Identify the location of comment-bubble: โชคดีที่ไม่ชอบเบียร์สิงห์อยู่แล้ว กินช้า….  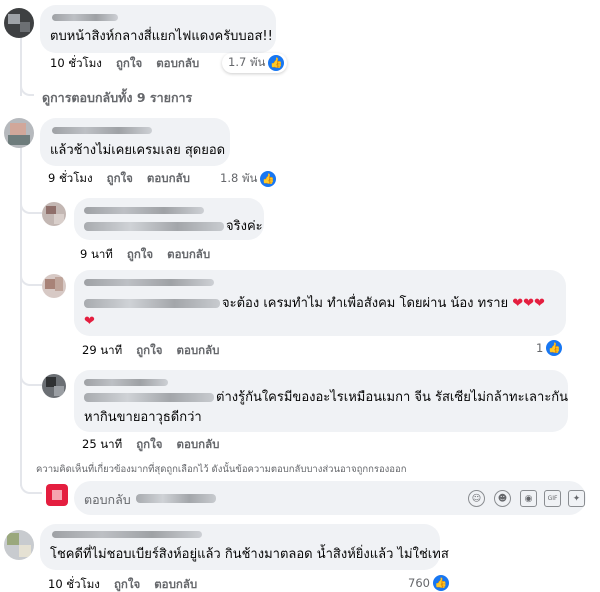
(244, 547).